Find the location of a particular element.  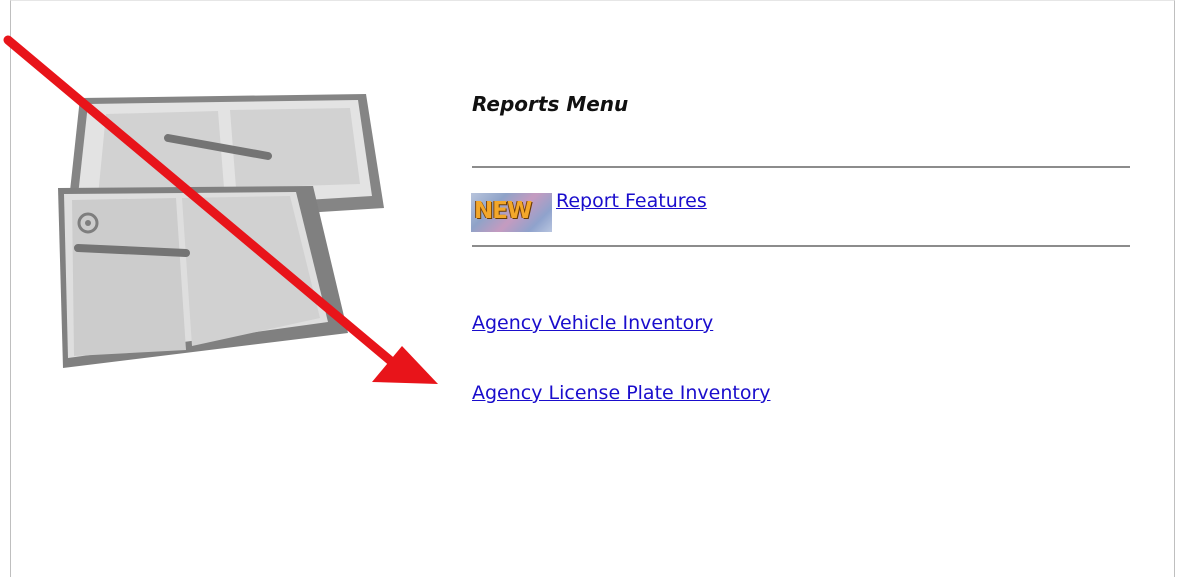

agency-license-plate-inventory-link: Agency License Plate Inventory is located at coordinates (621, 393).